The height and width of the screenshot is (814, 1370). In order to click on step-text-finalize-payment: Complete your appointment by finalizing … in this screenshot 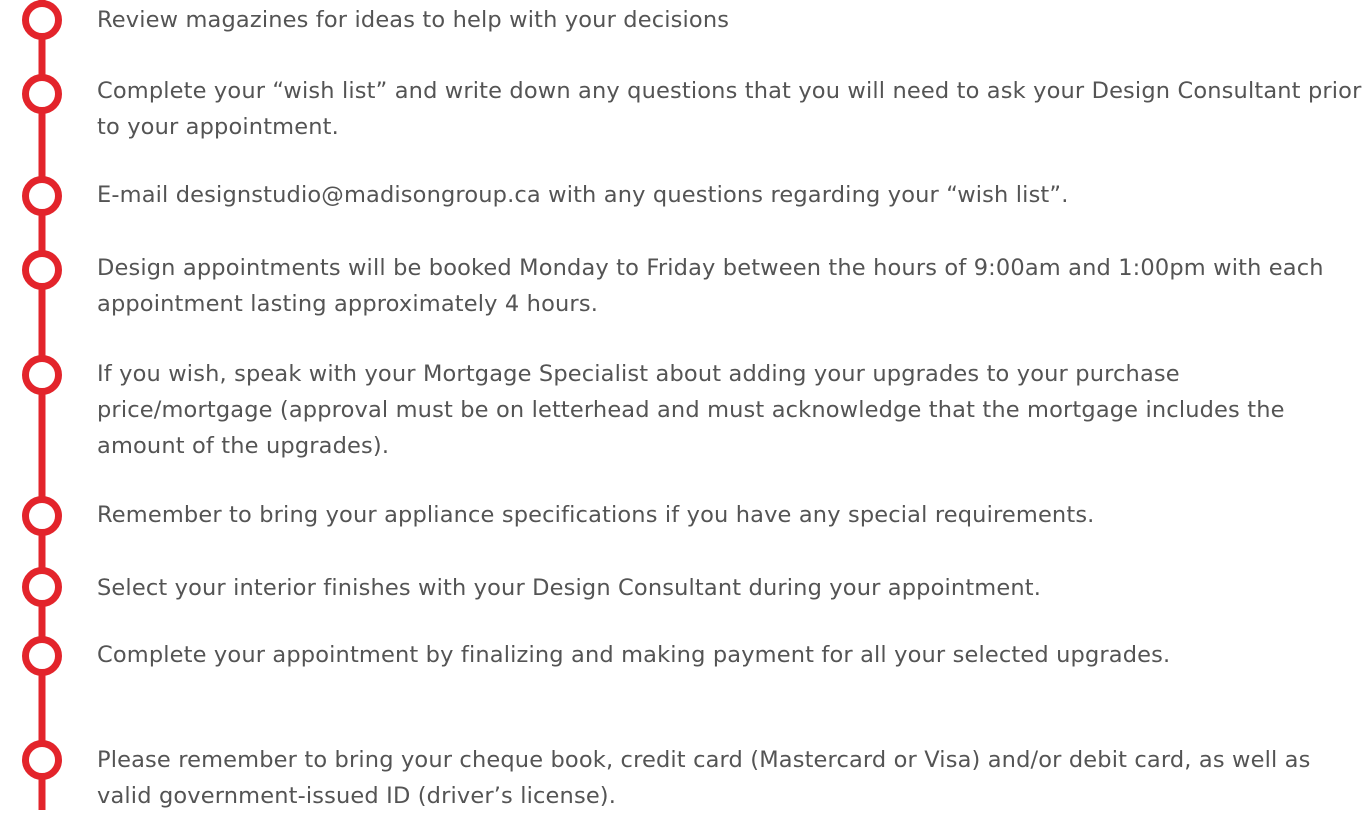, I will do `click(634, 655)`.